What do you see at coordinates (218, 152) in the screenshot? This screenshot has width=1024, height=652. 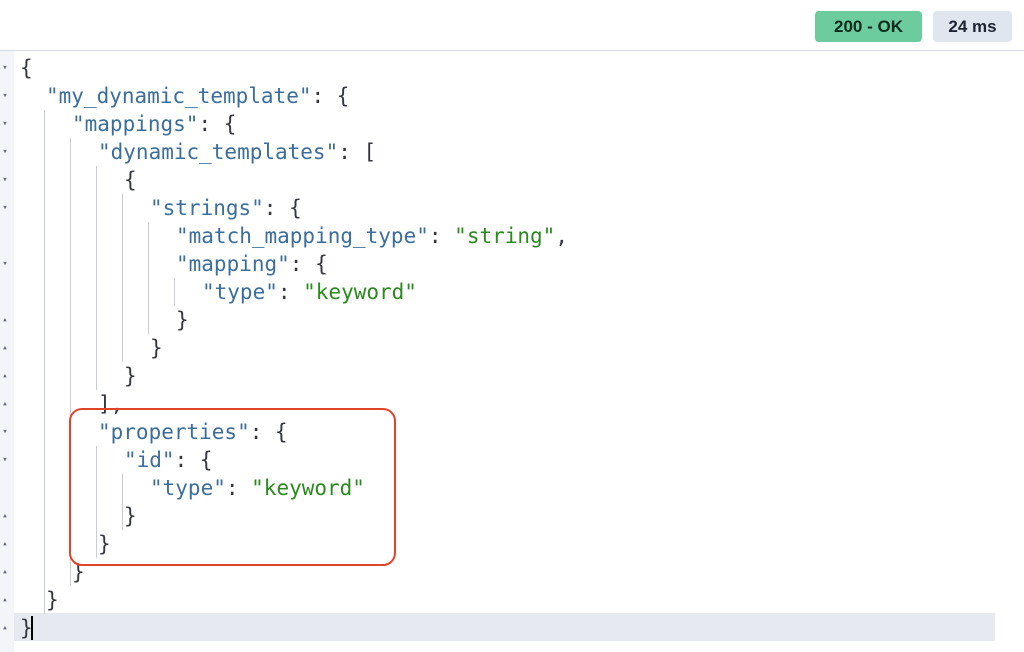 I see `json-key: "dynamic_templates"` at bounding box center [218, 152].